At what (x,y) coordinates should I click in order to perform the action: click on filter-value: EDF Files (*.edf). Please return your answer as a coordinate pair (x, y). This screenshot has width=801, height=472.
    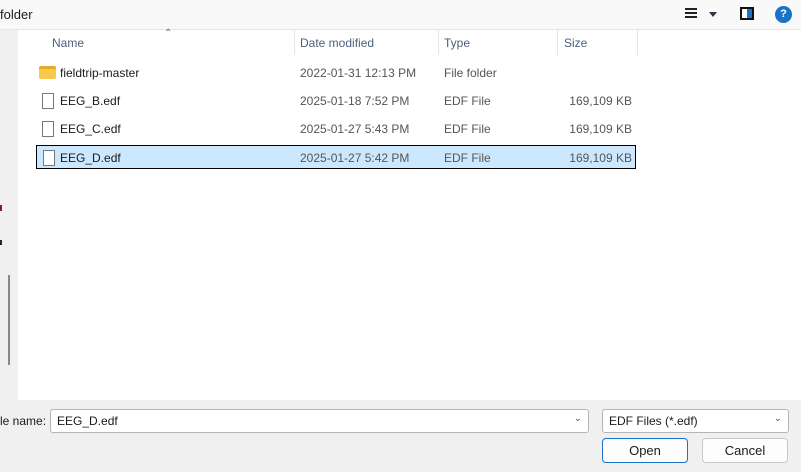
    Looking at the image, I should click on (653, 421).